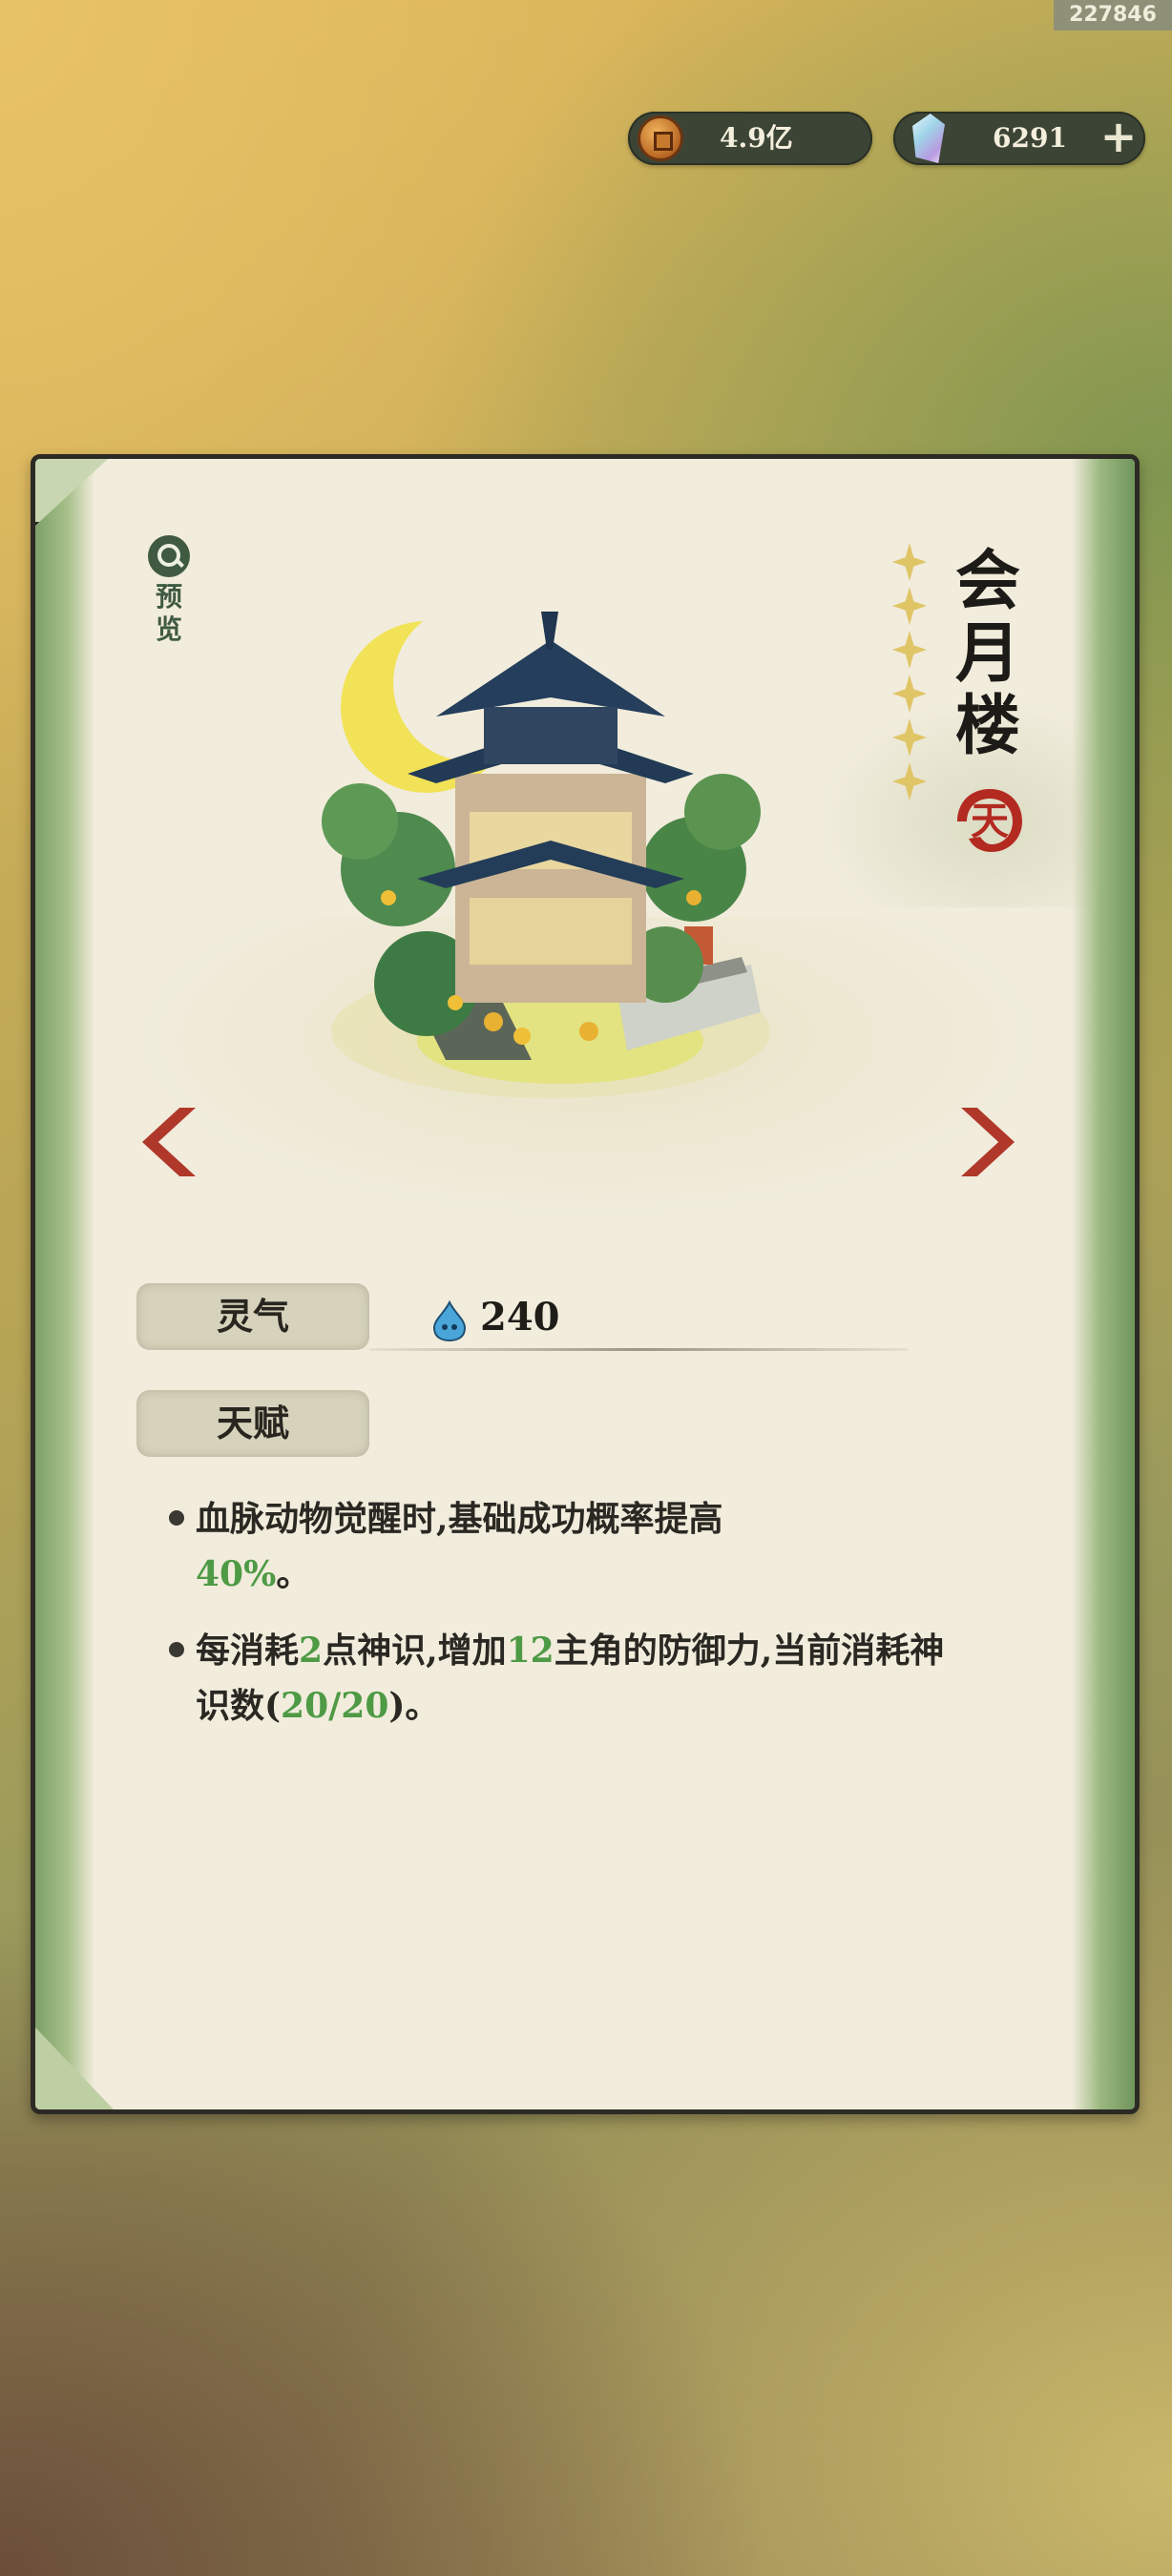 Image resolution: width=1172 pixels, height=2576 pixels. What do you see at coordinates (1119, 136) in the screenshot?
I see `add-gems-plus-icon: +` at bounding box center [1119, 136].